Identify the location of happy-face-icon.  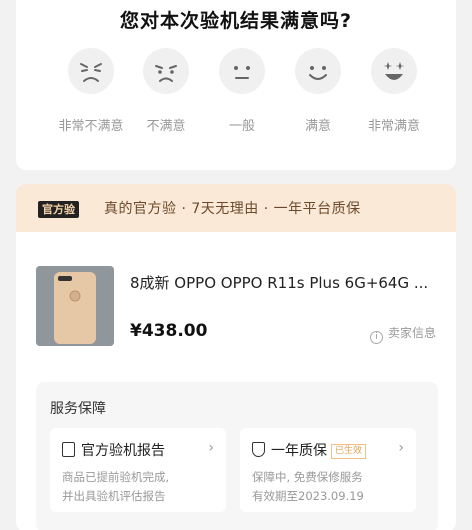
(318, 71).